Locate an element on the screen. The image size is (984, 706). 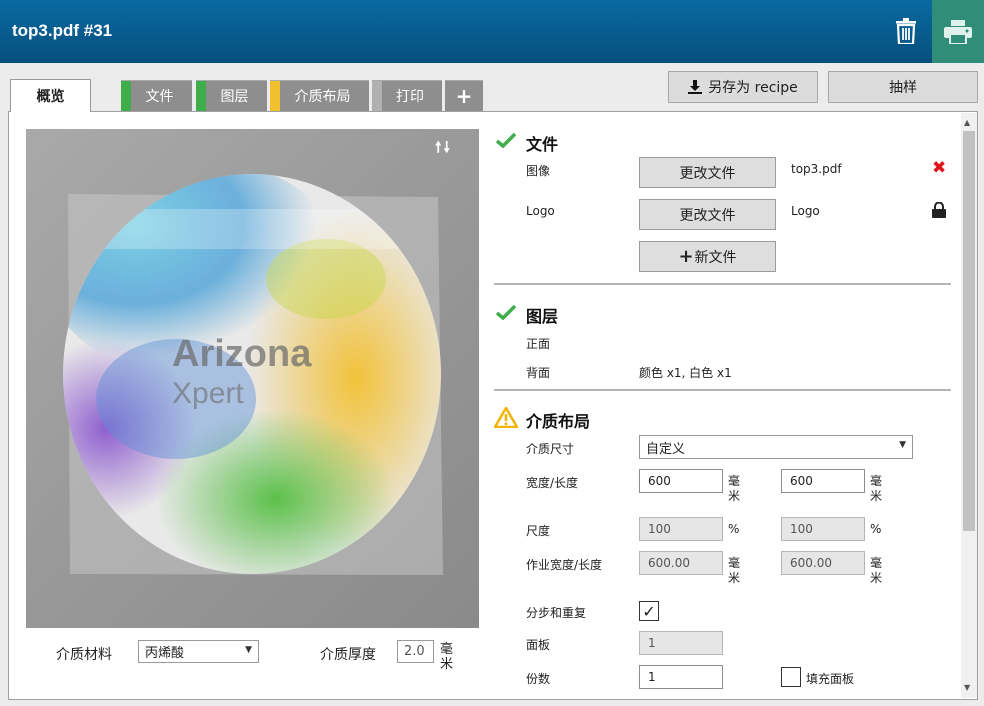
watermark-subtext: Xpert is located at coordinates (208, 393).